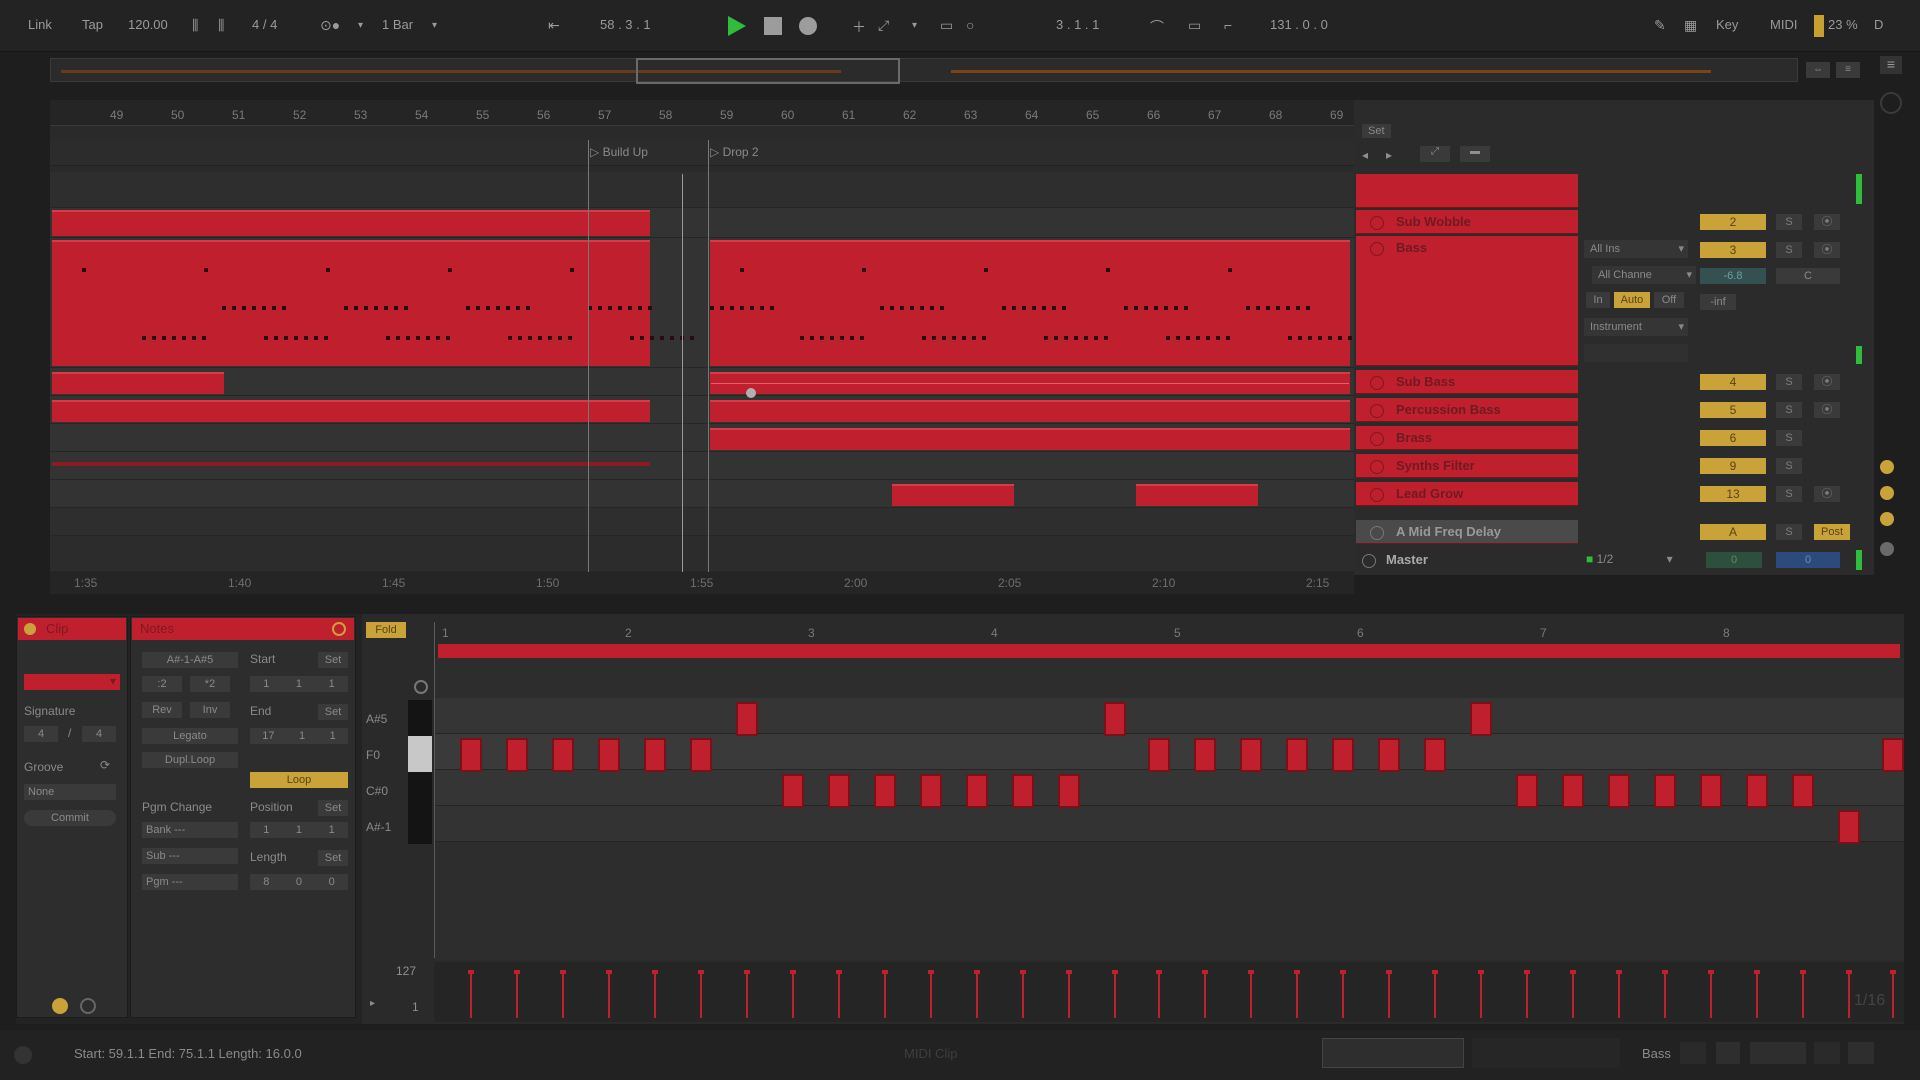 This screenshot has width=1920, height=1080. I want to click on envelope-icon, so click(88, 1006).